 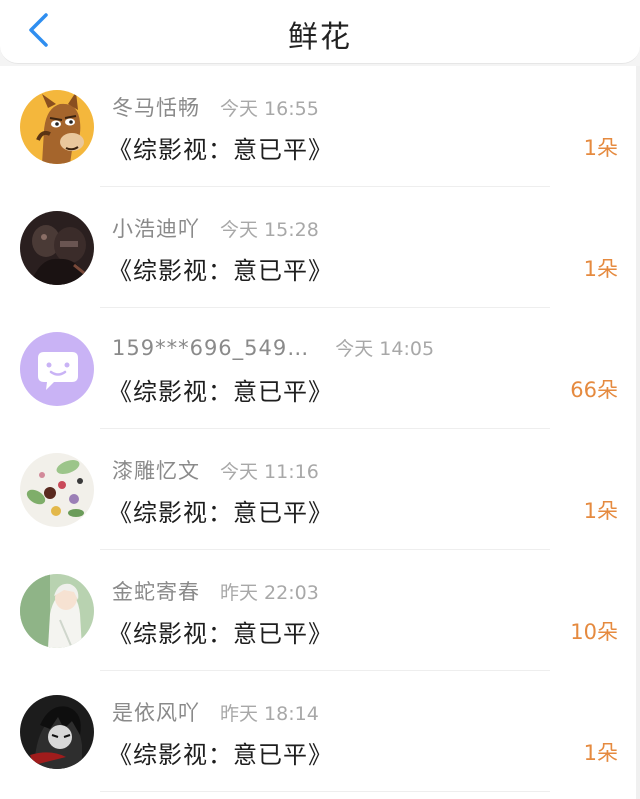 What do you see at coordinates (269, 230) in the screenshot?
I see `timestamp: 今天 15:28` at bounding box center [269, 230].